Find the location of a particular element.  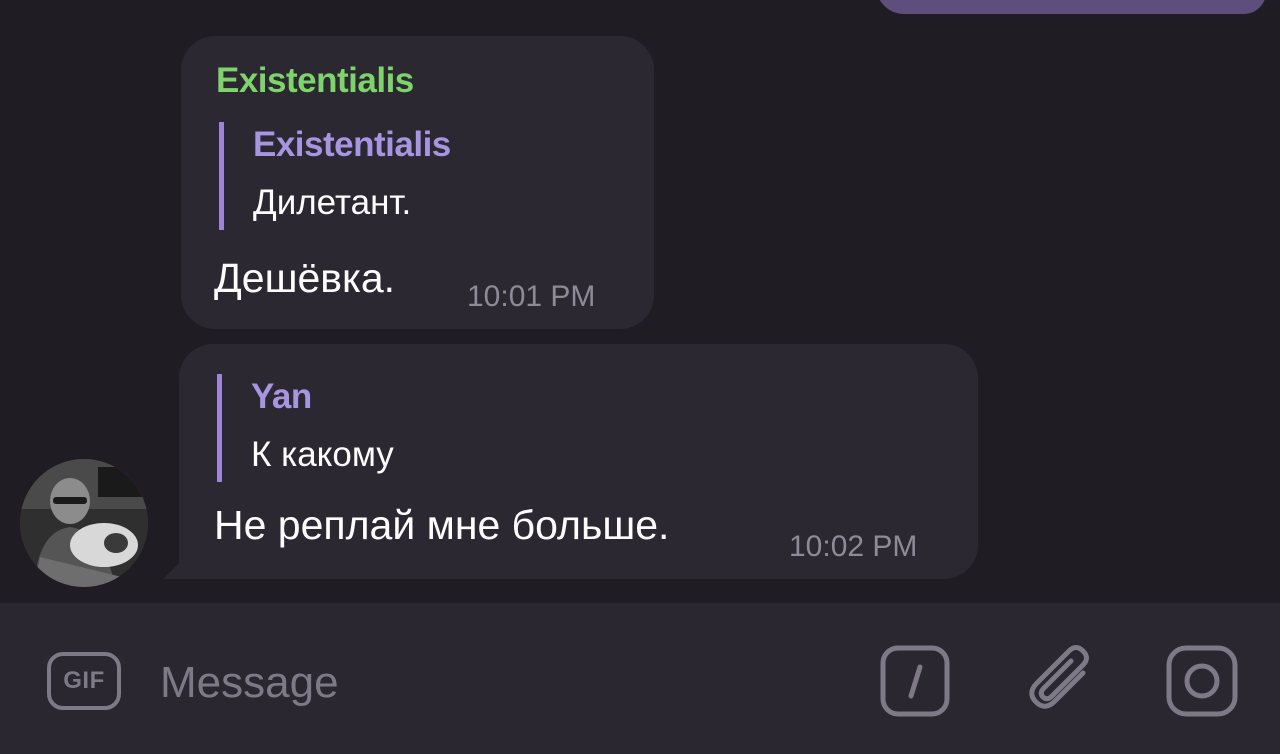

avatar-photo is located at coordinates (84, 523).